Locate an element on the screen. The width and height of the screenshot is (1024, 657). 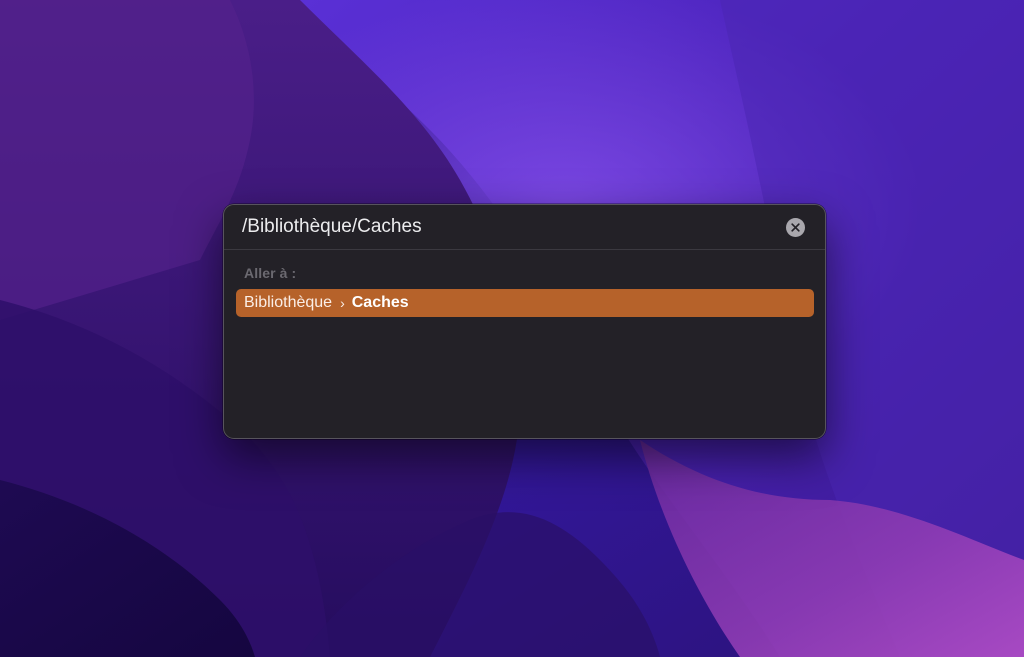
path-input is located at coordinates (512, 227).